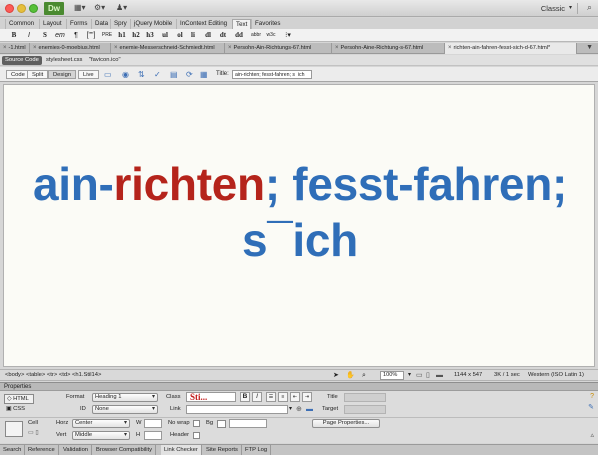  I want to click on doc-tab: × Persohn-Aine-Richtung-s-67.html, so click(388, 48).